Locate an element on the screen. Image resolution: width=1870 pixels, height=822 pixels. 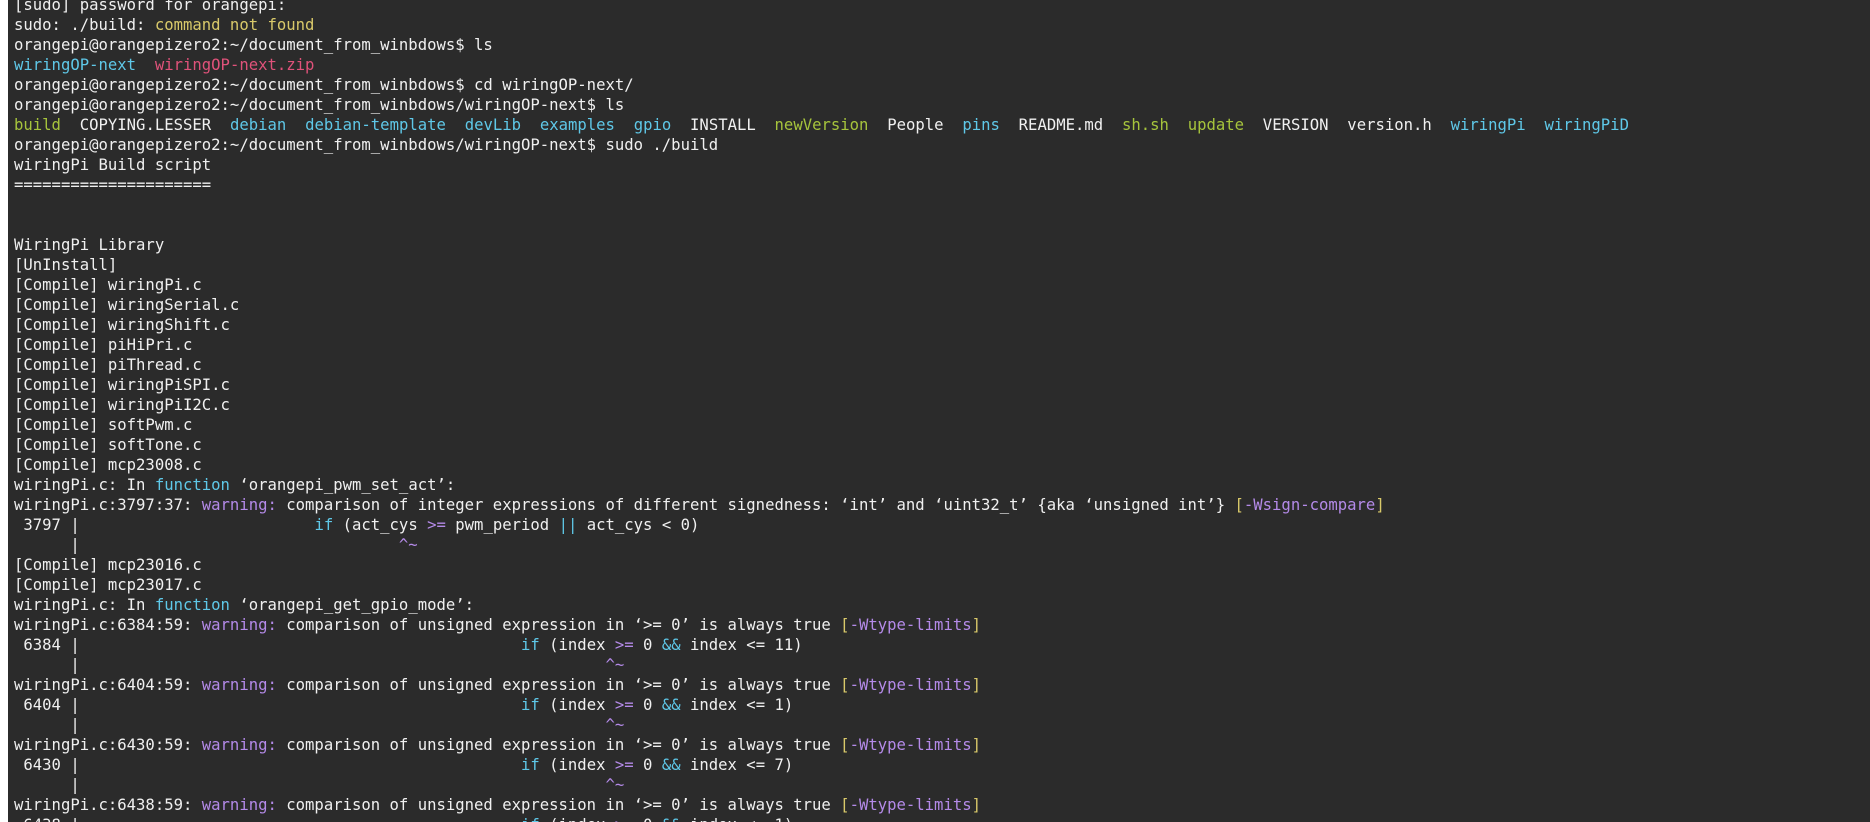
terminal-line: 6438 | if (index >= 0 && index <= 1) is located at coordinates (942, 818).